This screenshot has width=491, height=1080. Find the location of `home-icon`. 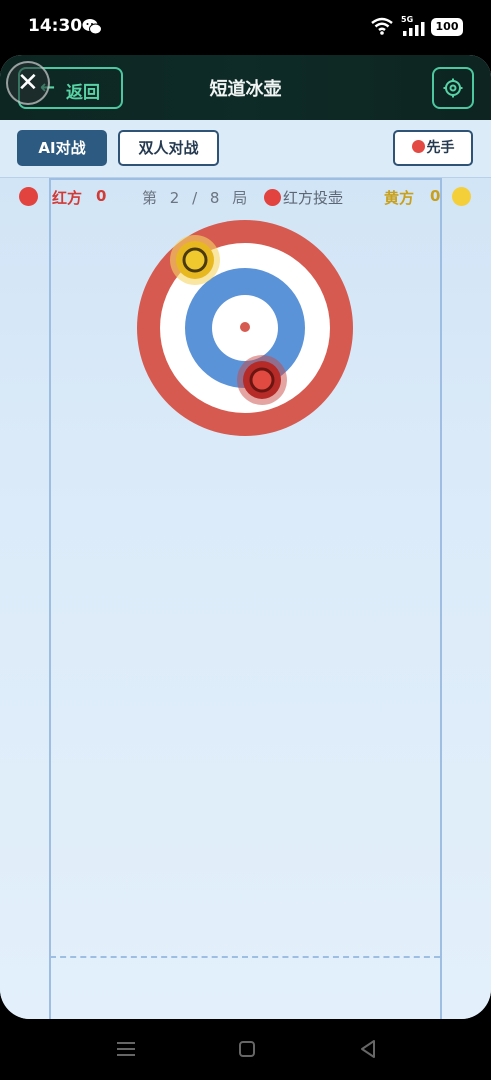

home-icon is located at coordinates (247, 1049).